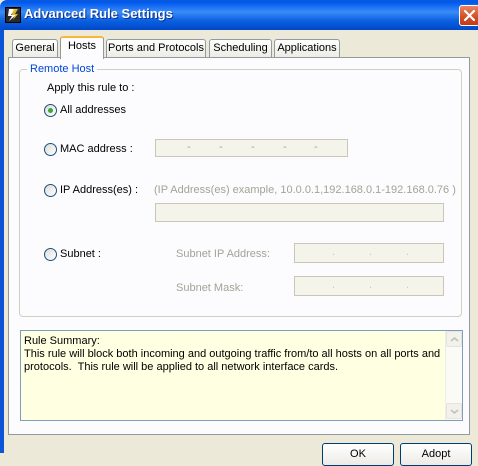 This screenshot has height=466, width=478. I want to click on adopt-button-label: Adopt, so click(436, 454).